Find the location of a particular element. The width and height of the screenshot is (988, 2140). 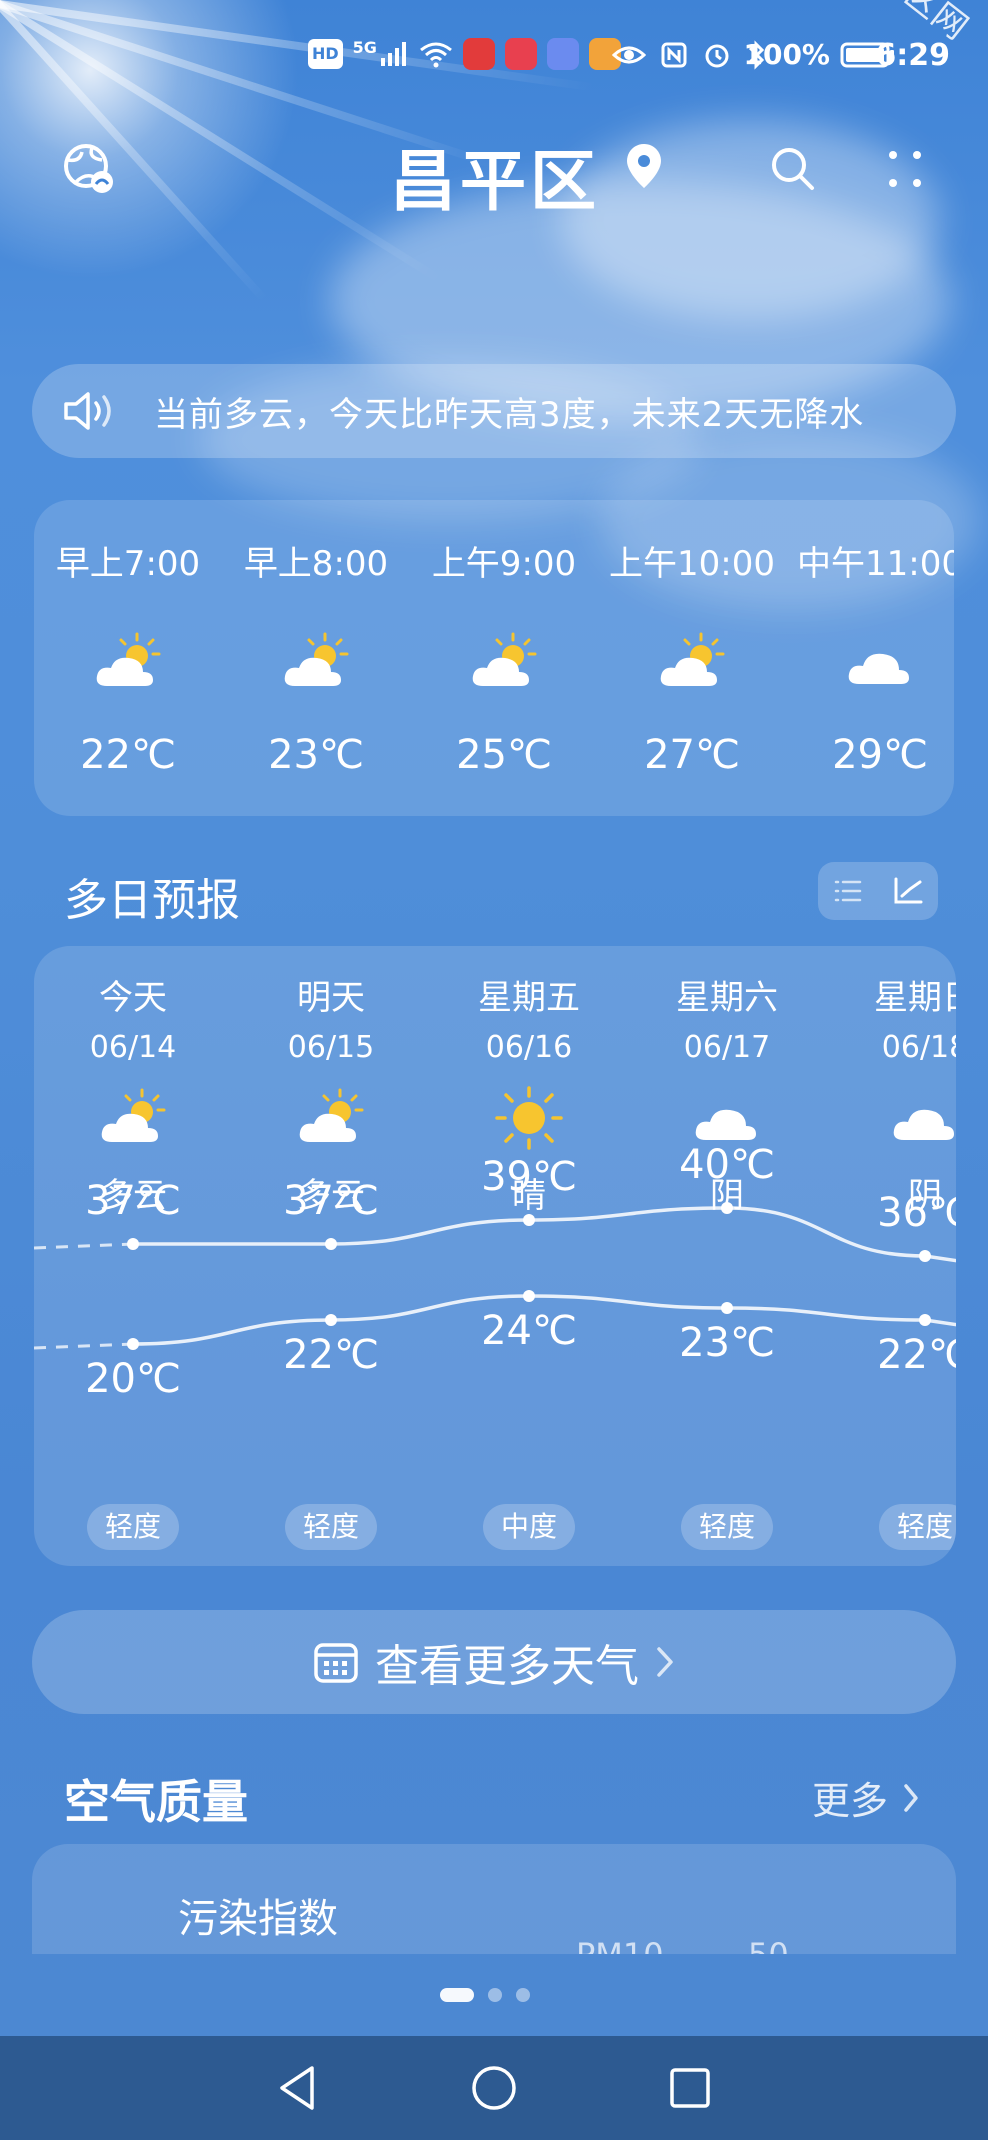

more-dots-icon is located at coordinates (905, 169).